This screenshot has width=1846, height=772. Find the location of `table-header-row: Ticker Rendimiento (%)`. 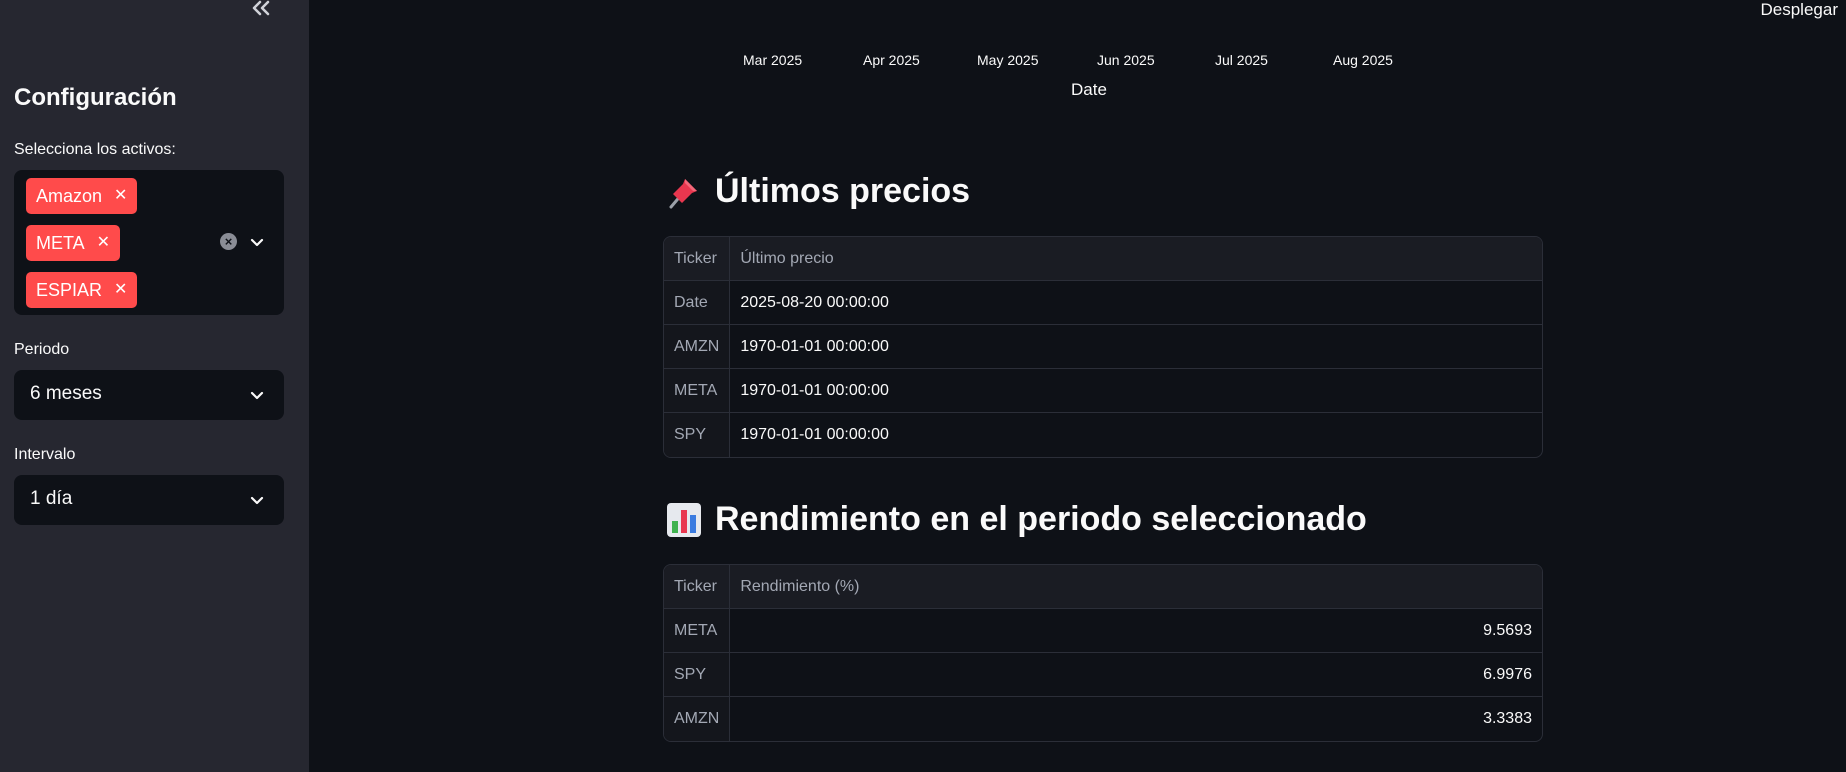

table-header-row: Ticker Rendimiento (%) is located at coordinates (1103, 587).